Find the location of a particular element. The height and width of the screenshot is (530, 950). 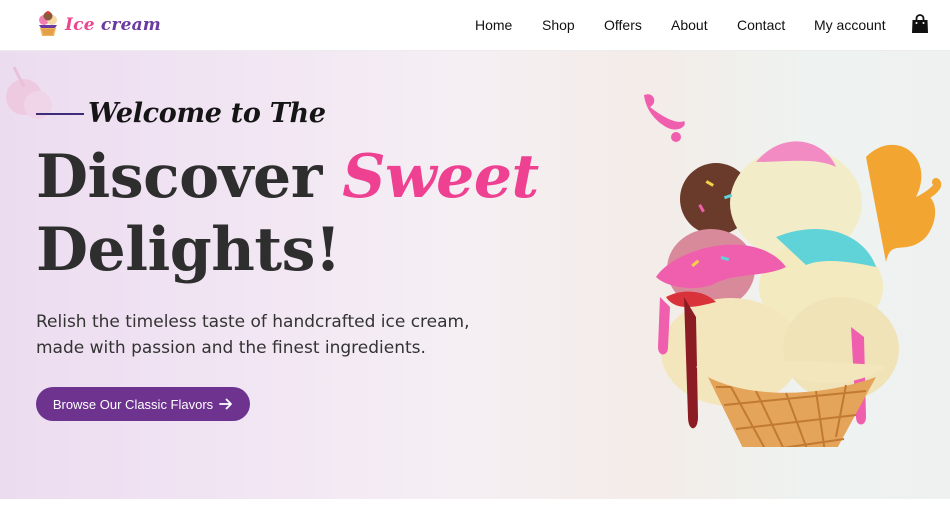

brand-name: Ice cream is located at coordinates (113, 25).